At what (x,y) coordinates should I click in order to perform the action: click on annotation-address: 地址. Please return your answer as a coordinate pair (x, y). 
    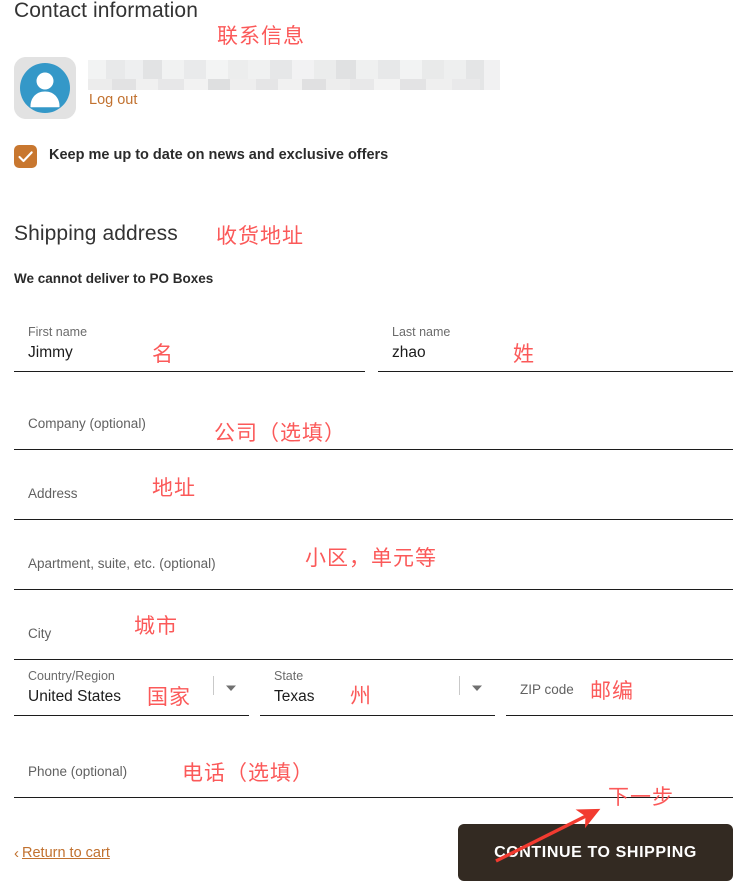
    Looking at the image, I should click on (174, 488).